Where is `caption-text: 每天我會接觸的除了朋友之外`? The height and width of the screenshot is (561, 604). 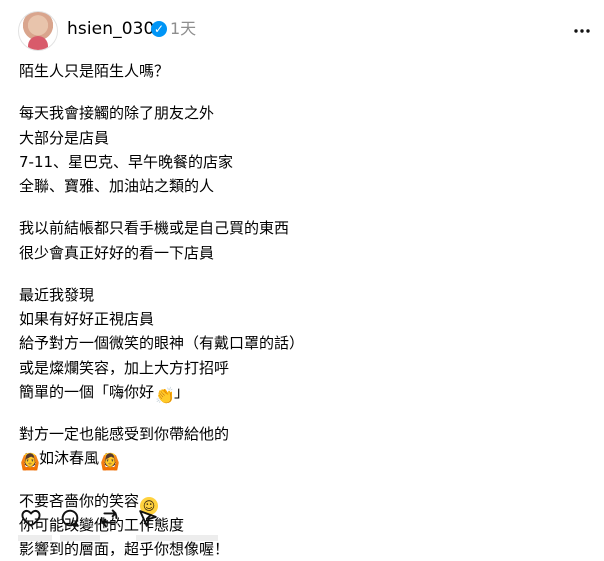 caption-text: 每天我會接觸的除了朋友之外 is located at coordinates (117, 113).